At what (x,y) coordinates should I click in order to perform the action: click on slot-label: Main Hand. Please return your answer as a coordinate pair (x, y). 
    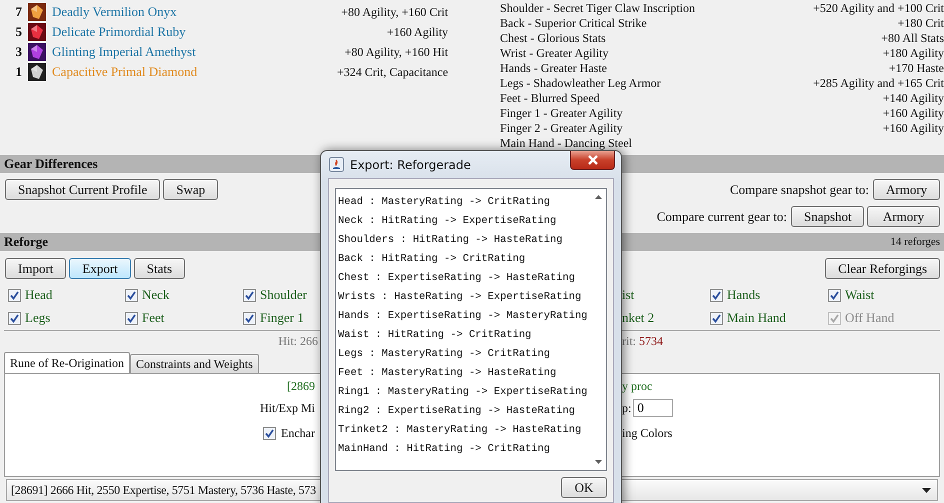
    Looking at the image, I should click on (756, 318).